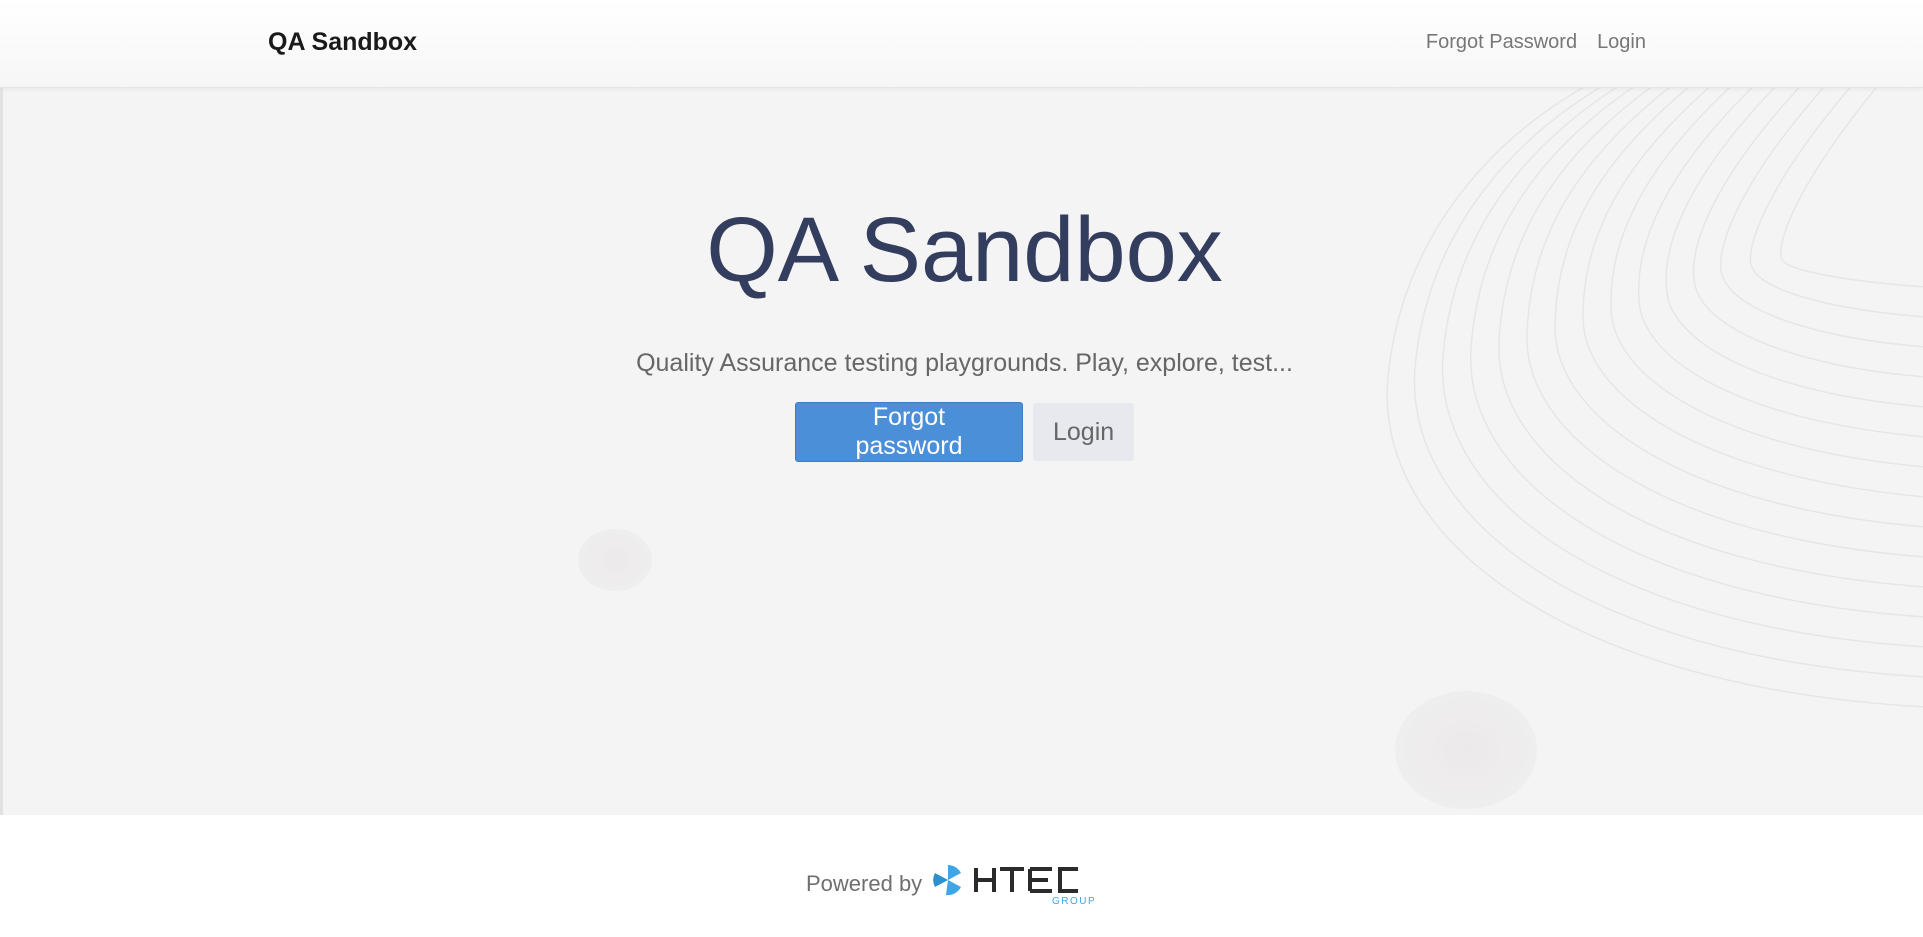 The image size is (1923, 937). What do you see at coordinates (342, 42) in the screenshot?
I see `brand-link: QA Sandbox` at bounding box center [342, 42].